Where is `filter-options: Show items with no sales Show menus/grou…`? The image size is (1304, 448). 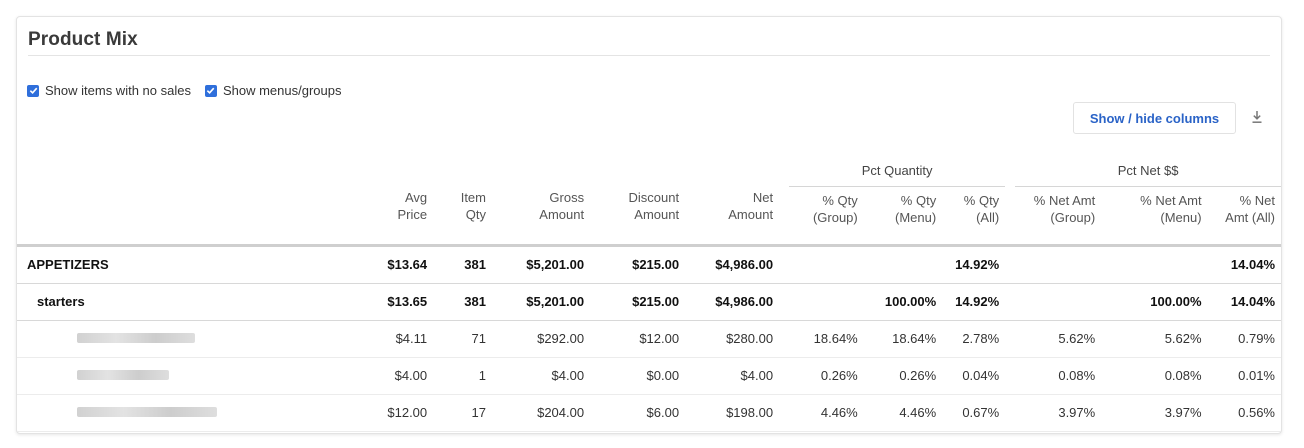 filter-options: Show items with no sales Show menus/grou… is located at coordinates (191, 90).